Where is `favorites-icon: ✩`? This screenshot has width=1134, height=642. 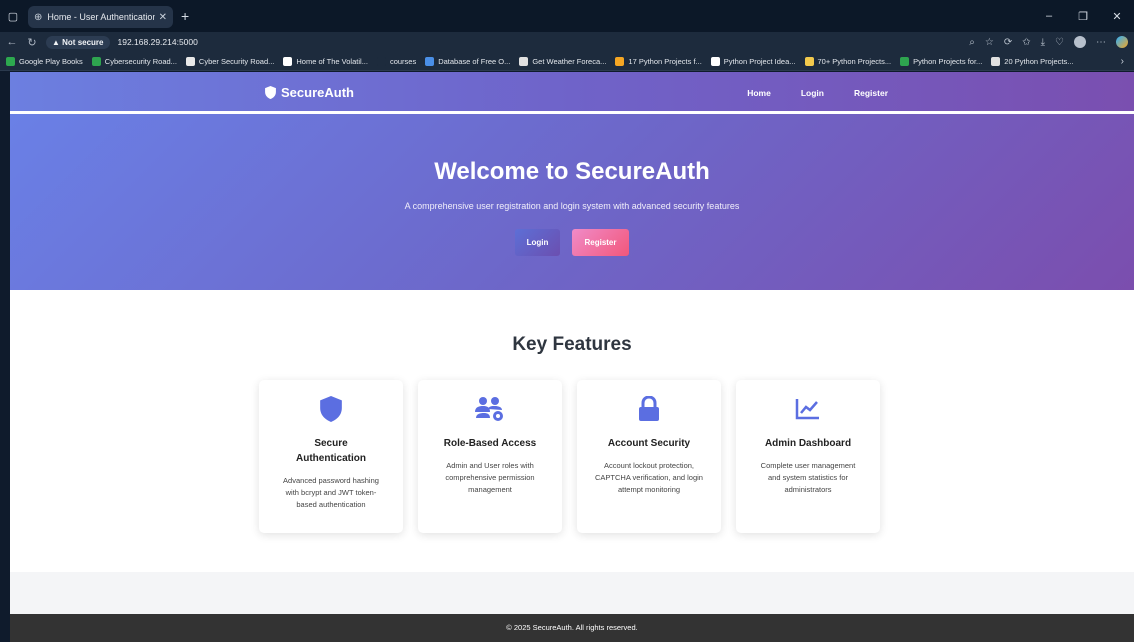
favorites-icon: ✩ is located at coordinates (1026, 42).